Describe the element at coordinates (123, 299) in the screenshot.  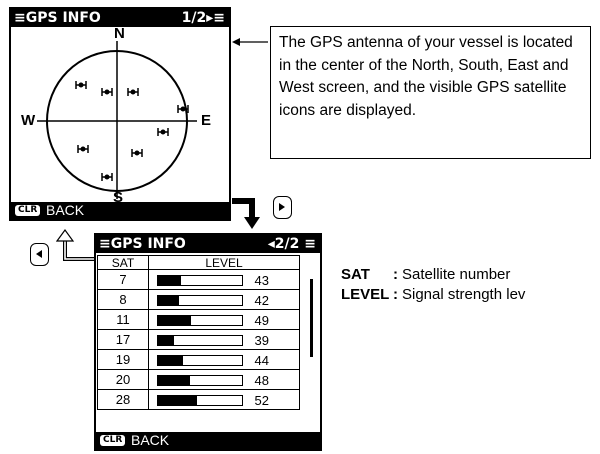
I see `sat-number-cell: 8` at that location.